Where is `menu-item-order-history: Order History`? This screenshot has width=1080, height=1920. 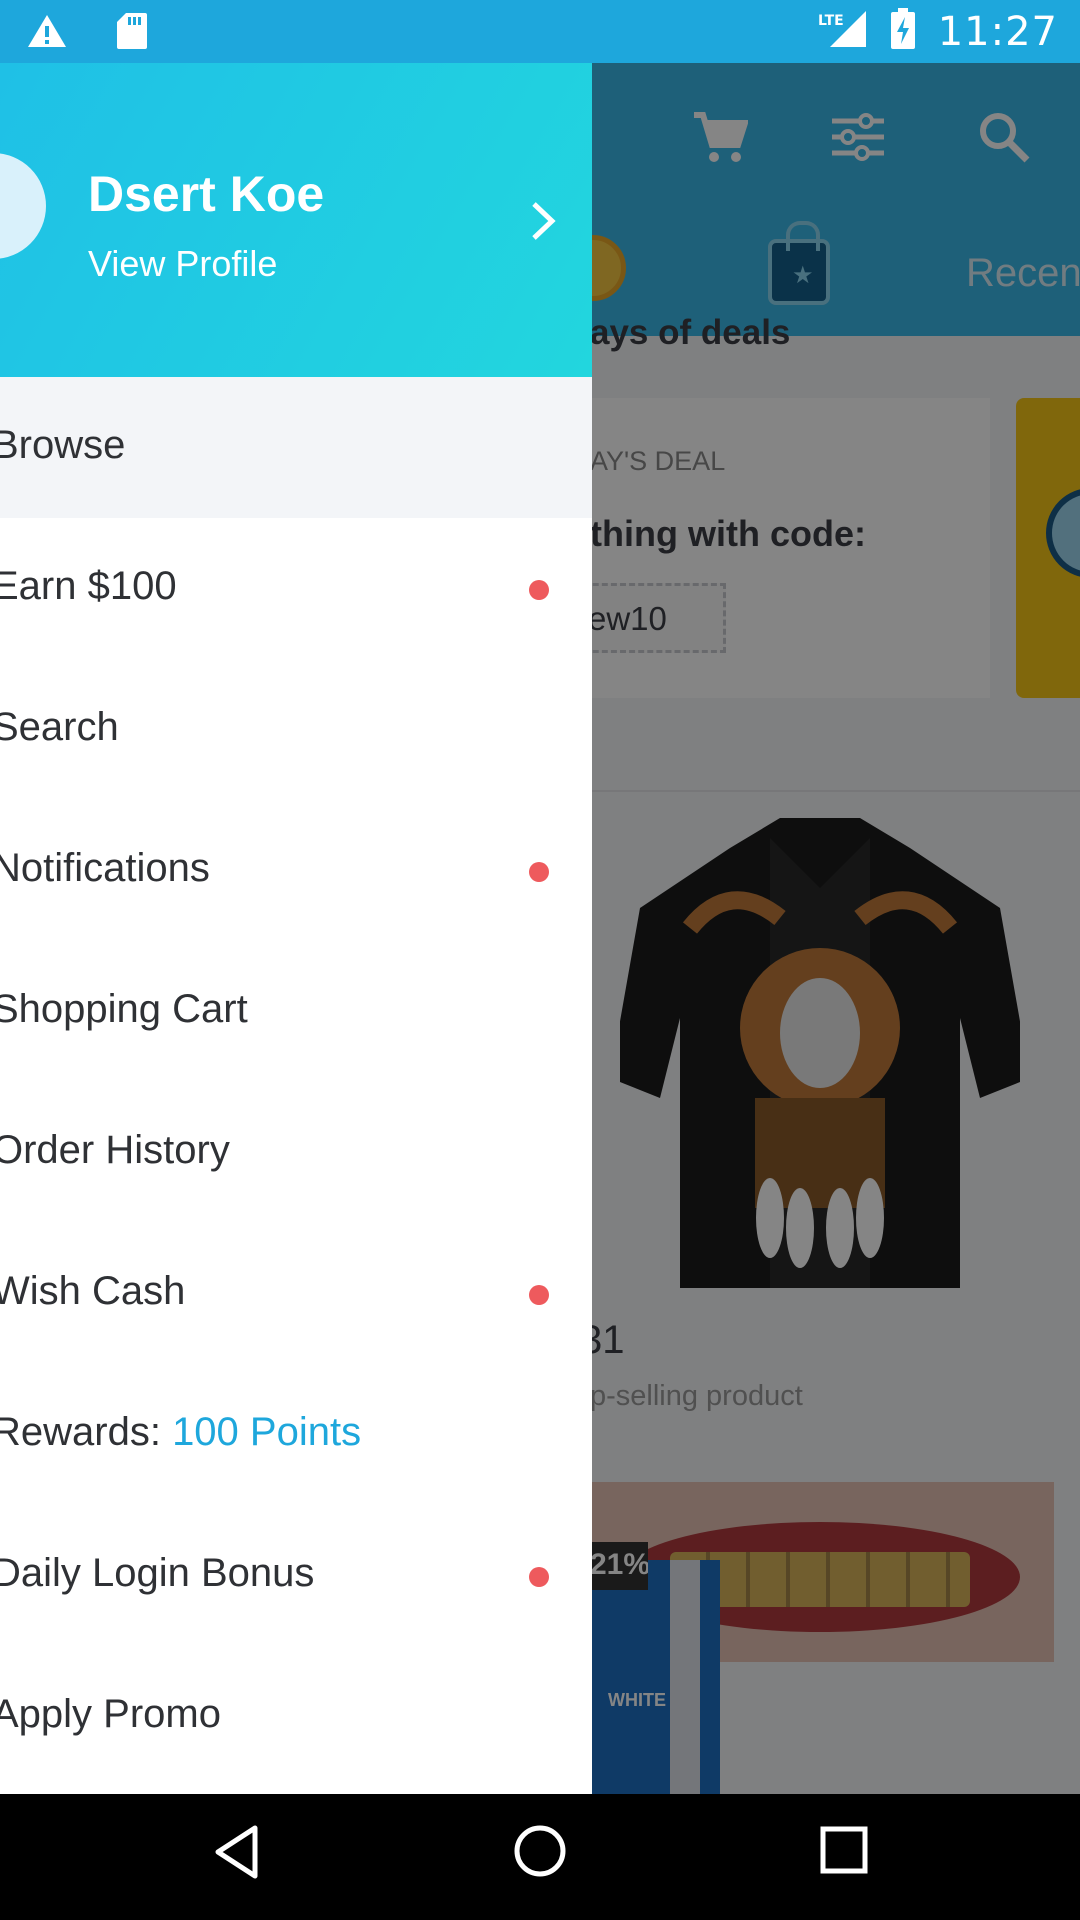 menu-item-order-history: Order History is located at coordinates (296, 1152).